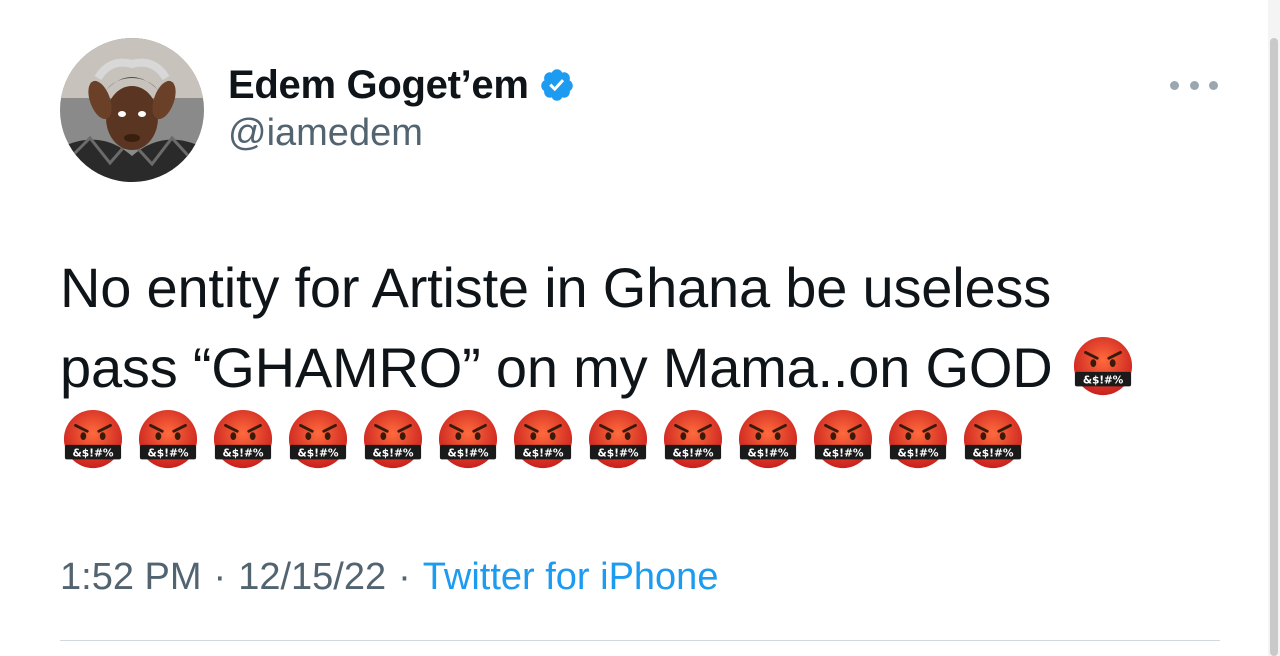 The image size is (1280, 656). What do you see at coordinates (571, 577) in the screenshot?
I see `tweet-source-link: Twitter for iPhone` at bounding box center [571, 577].